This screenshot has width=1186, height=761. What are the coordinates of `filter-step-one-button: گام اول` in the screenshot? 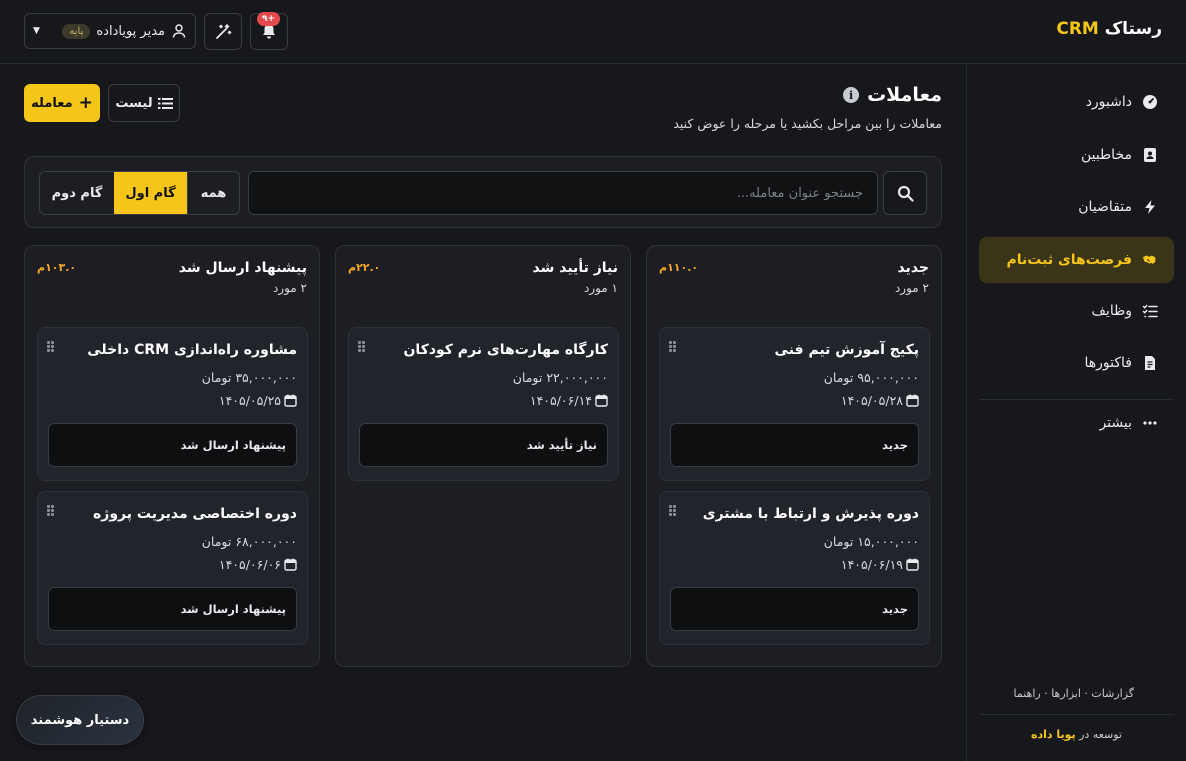 It's located at (150, 193).